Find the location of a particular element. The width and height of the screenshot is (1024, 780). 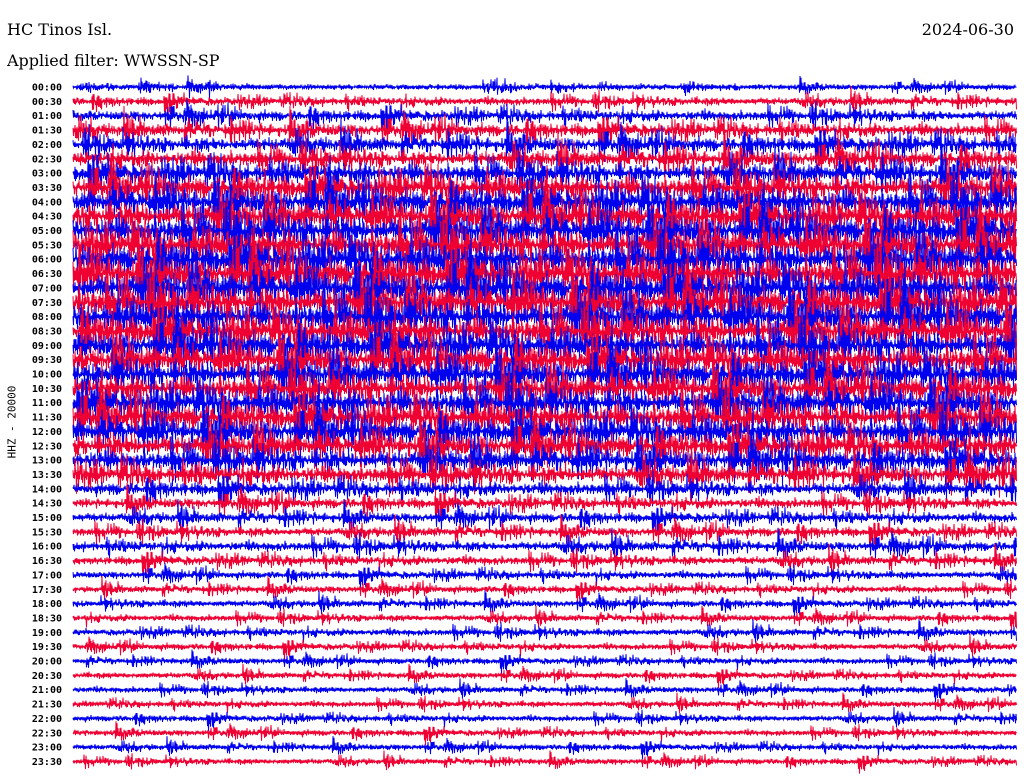

row-time-label: 22:30 is located at coordinates (47, 733).